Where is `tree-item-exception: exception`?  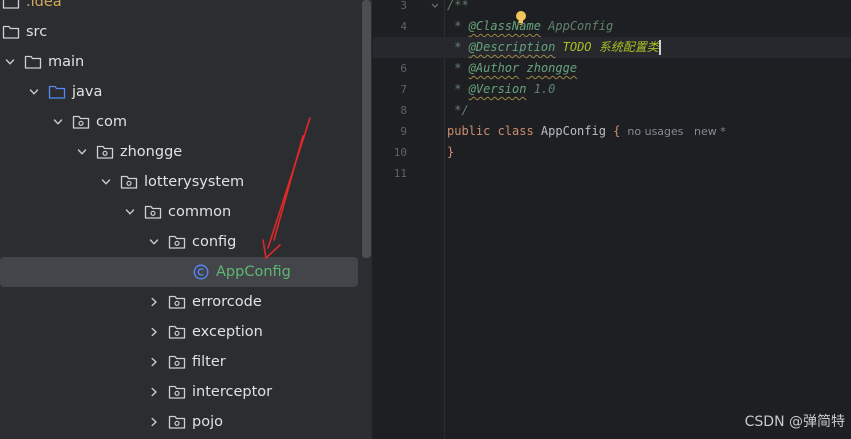 tree-item-exception: exception is located at coordinates (179, 332).